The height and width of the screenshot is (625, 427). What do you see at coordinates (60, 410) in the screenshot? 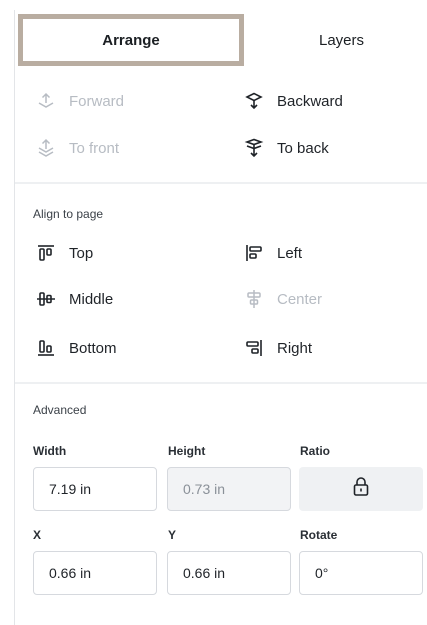
I see `advanced-section-title: Advanced` at bounding box center [60, 410].